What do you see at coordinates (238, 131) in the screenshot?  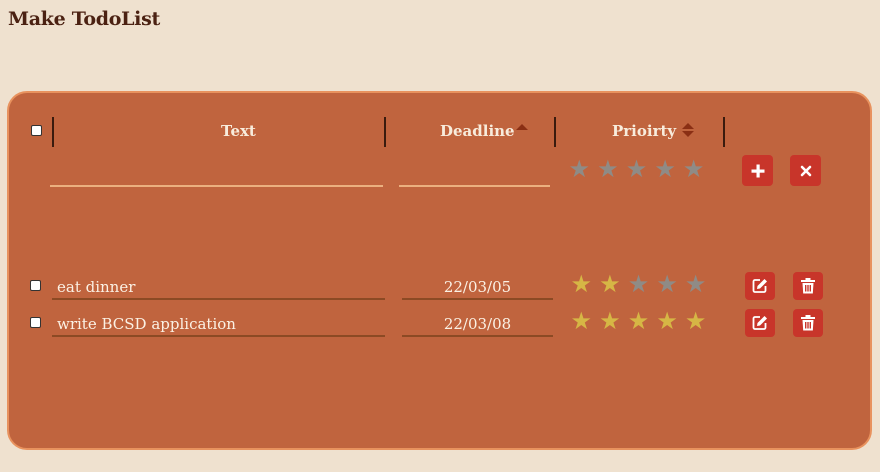 I see `column-header-text: Text` at bounding box center [238, 131].